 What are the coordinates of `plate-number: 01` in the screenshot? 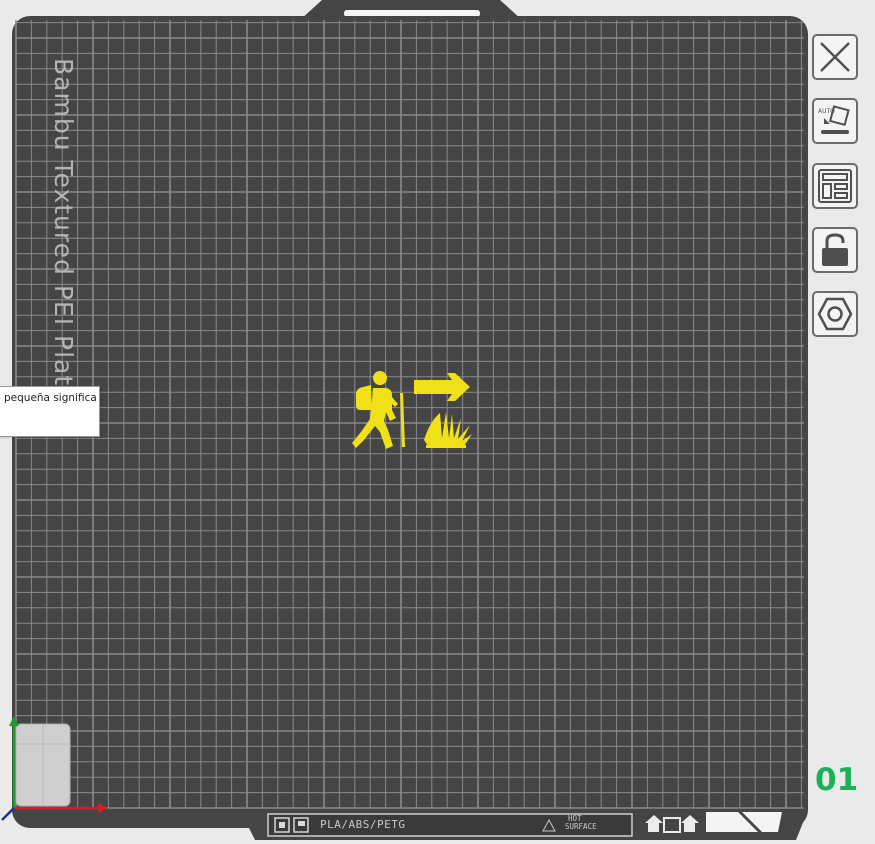 It's located at (837, 780).